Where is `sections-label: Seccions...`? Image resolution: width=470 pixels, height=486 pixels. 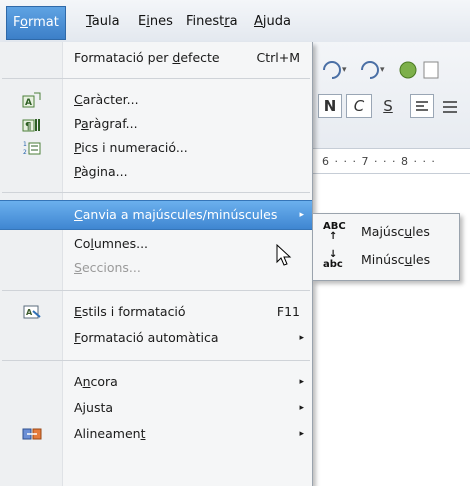 sections-label: Seccions... is located at coordinates (107, 267).